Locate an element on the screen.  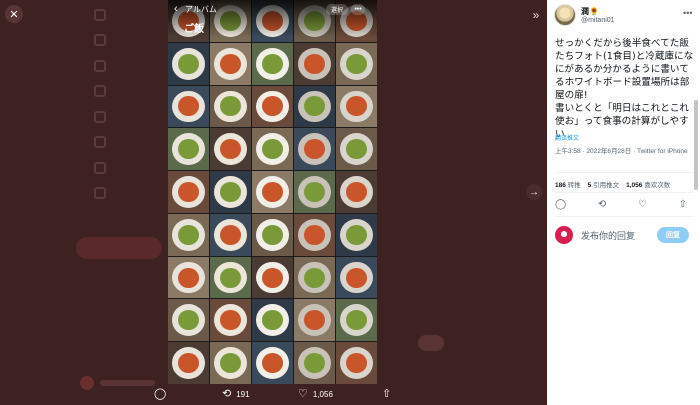
quotes-label: 引用推文 is located at coordinates (606, 185).